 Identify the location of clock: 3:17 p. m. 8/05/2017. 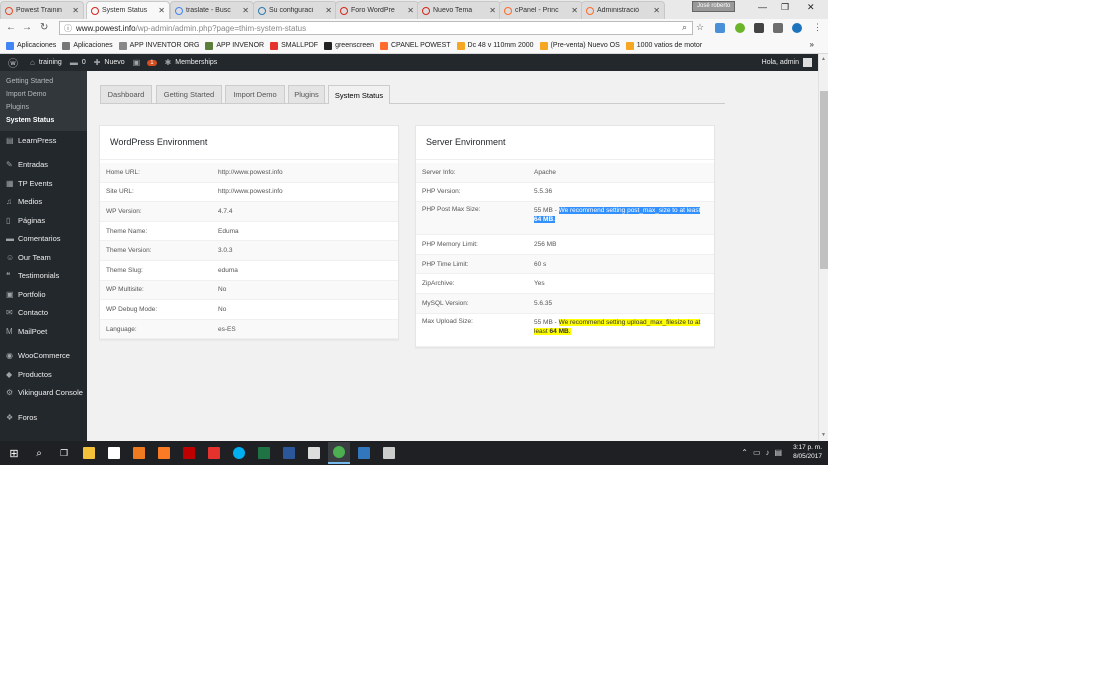
(807, 452).